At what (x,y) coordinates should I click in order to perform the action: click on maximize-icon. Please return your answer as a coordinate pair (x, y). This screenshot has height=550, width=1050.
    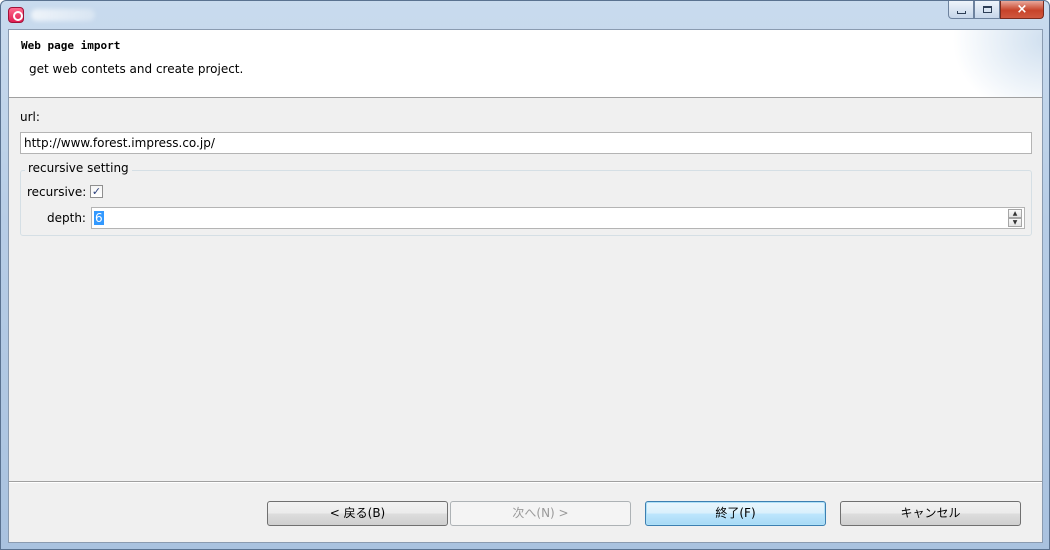
    Looking at the image, I should click on (987, 9).